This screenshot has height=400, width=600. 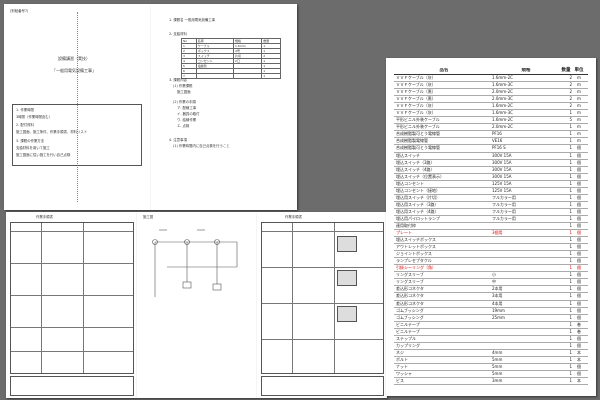 I want to click on material-name: ＶＶＦケーブル（黒）, so click(x=416, y=92).